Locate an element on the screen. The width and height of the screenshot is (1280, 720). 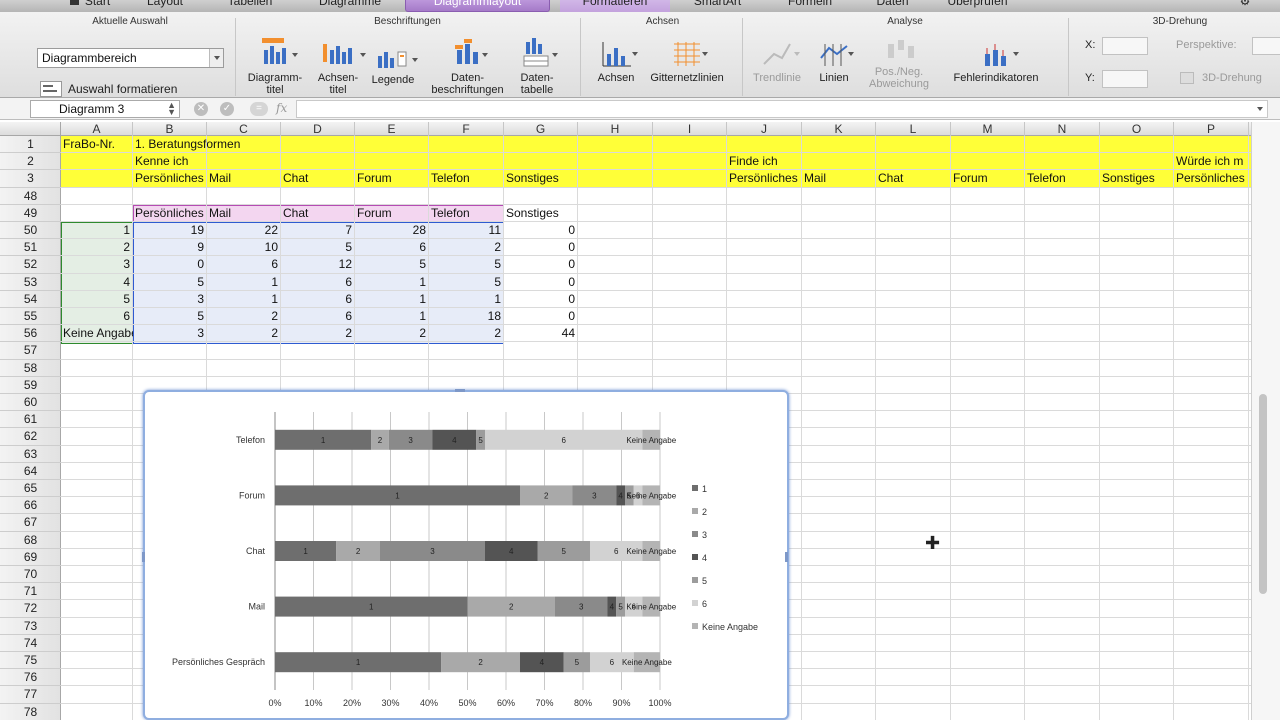
cell: 12 is located at coordinates (319, 264).